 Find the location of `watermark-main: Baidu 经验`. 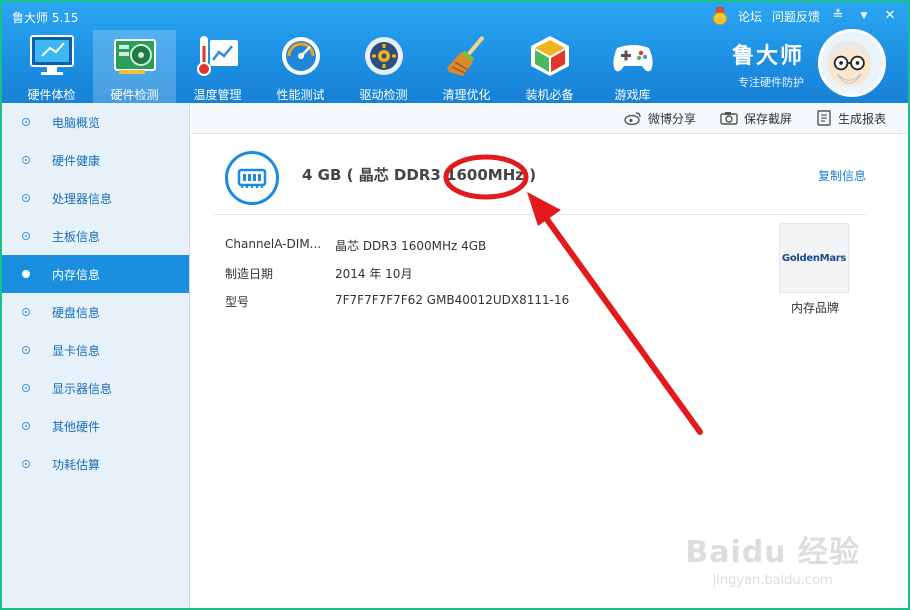

watermark-main: Baidu 经验 is located at coordinates (772, 552).